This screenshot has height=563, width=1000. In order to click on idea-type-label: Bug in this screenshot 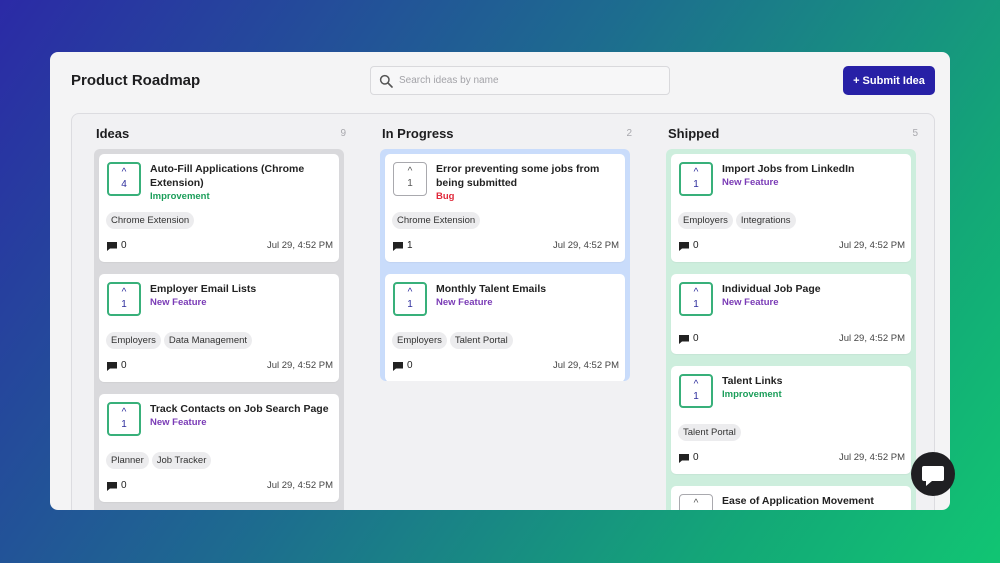, I will do `click(445, 196)`.